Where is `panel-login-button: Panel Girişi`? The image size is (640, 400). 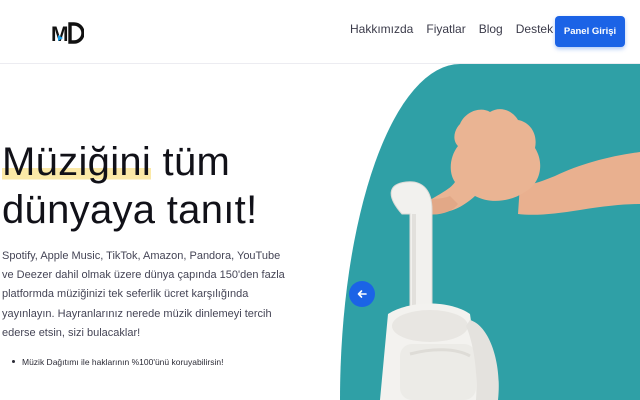 panel-login-button: Panel Girişi is located at coordinates (590, 31).